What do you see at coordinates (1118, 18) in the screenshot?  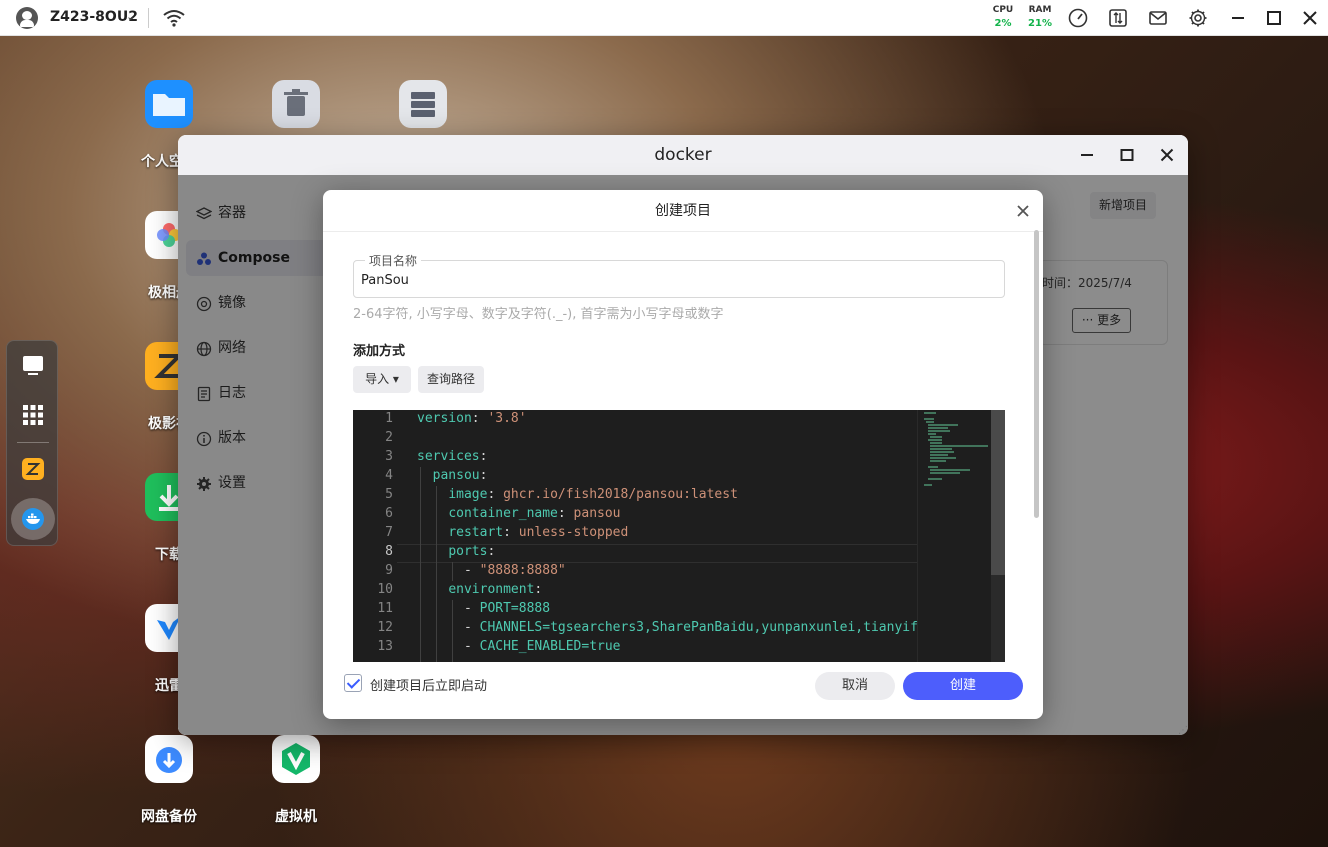 I see `transfer-icon` at bounding box center [1118, 18].